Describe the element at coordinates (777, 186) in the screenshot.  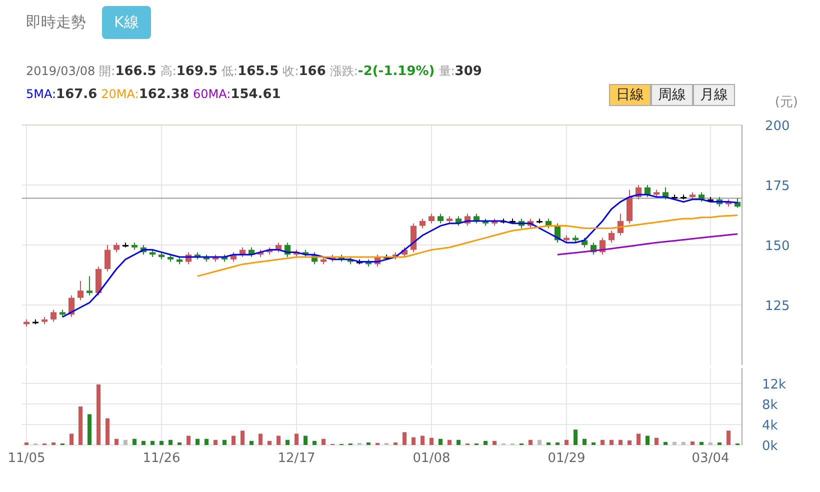
I see `axis-label: 175` at that location.